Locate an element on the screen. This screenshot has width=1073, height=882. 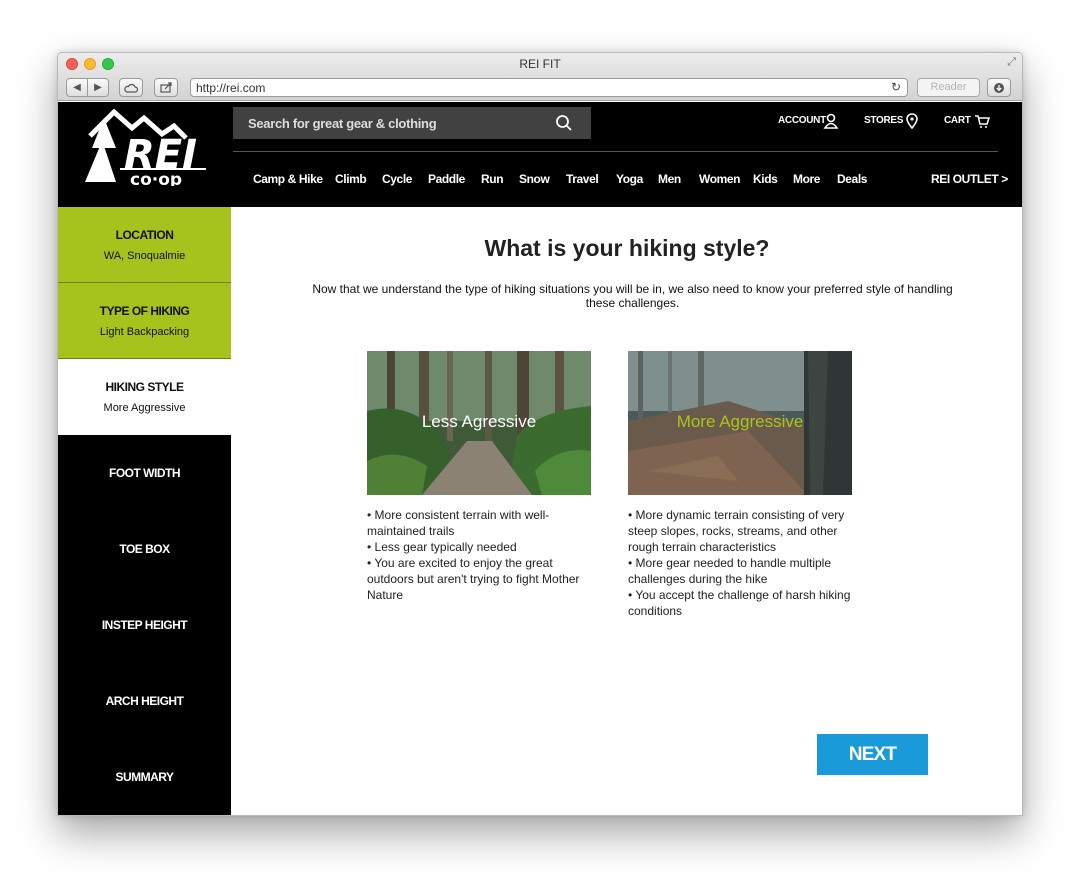
search-placeholder: Search for great gear & clothing is located at coordinates (342, 123).